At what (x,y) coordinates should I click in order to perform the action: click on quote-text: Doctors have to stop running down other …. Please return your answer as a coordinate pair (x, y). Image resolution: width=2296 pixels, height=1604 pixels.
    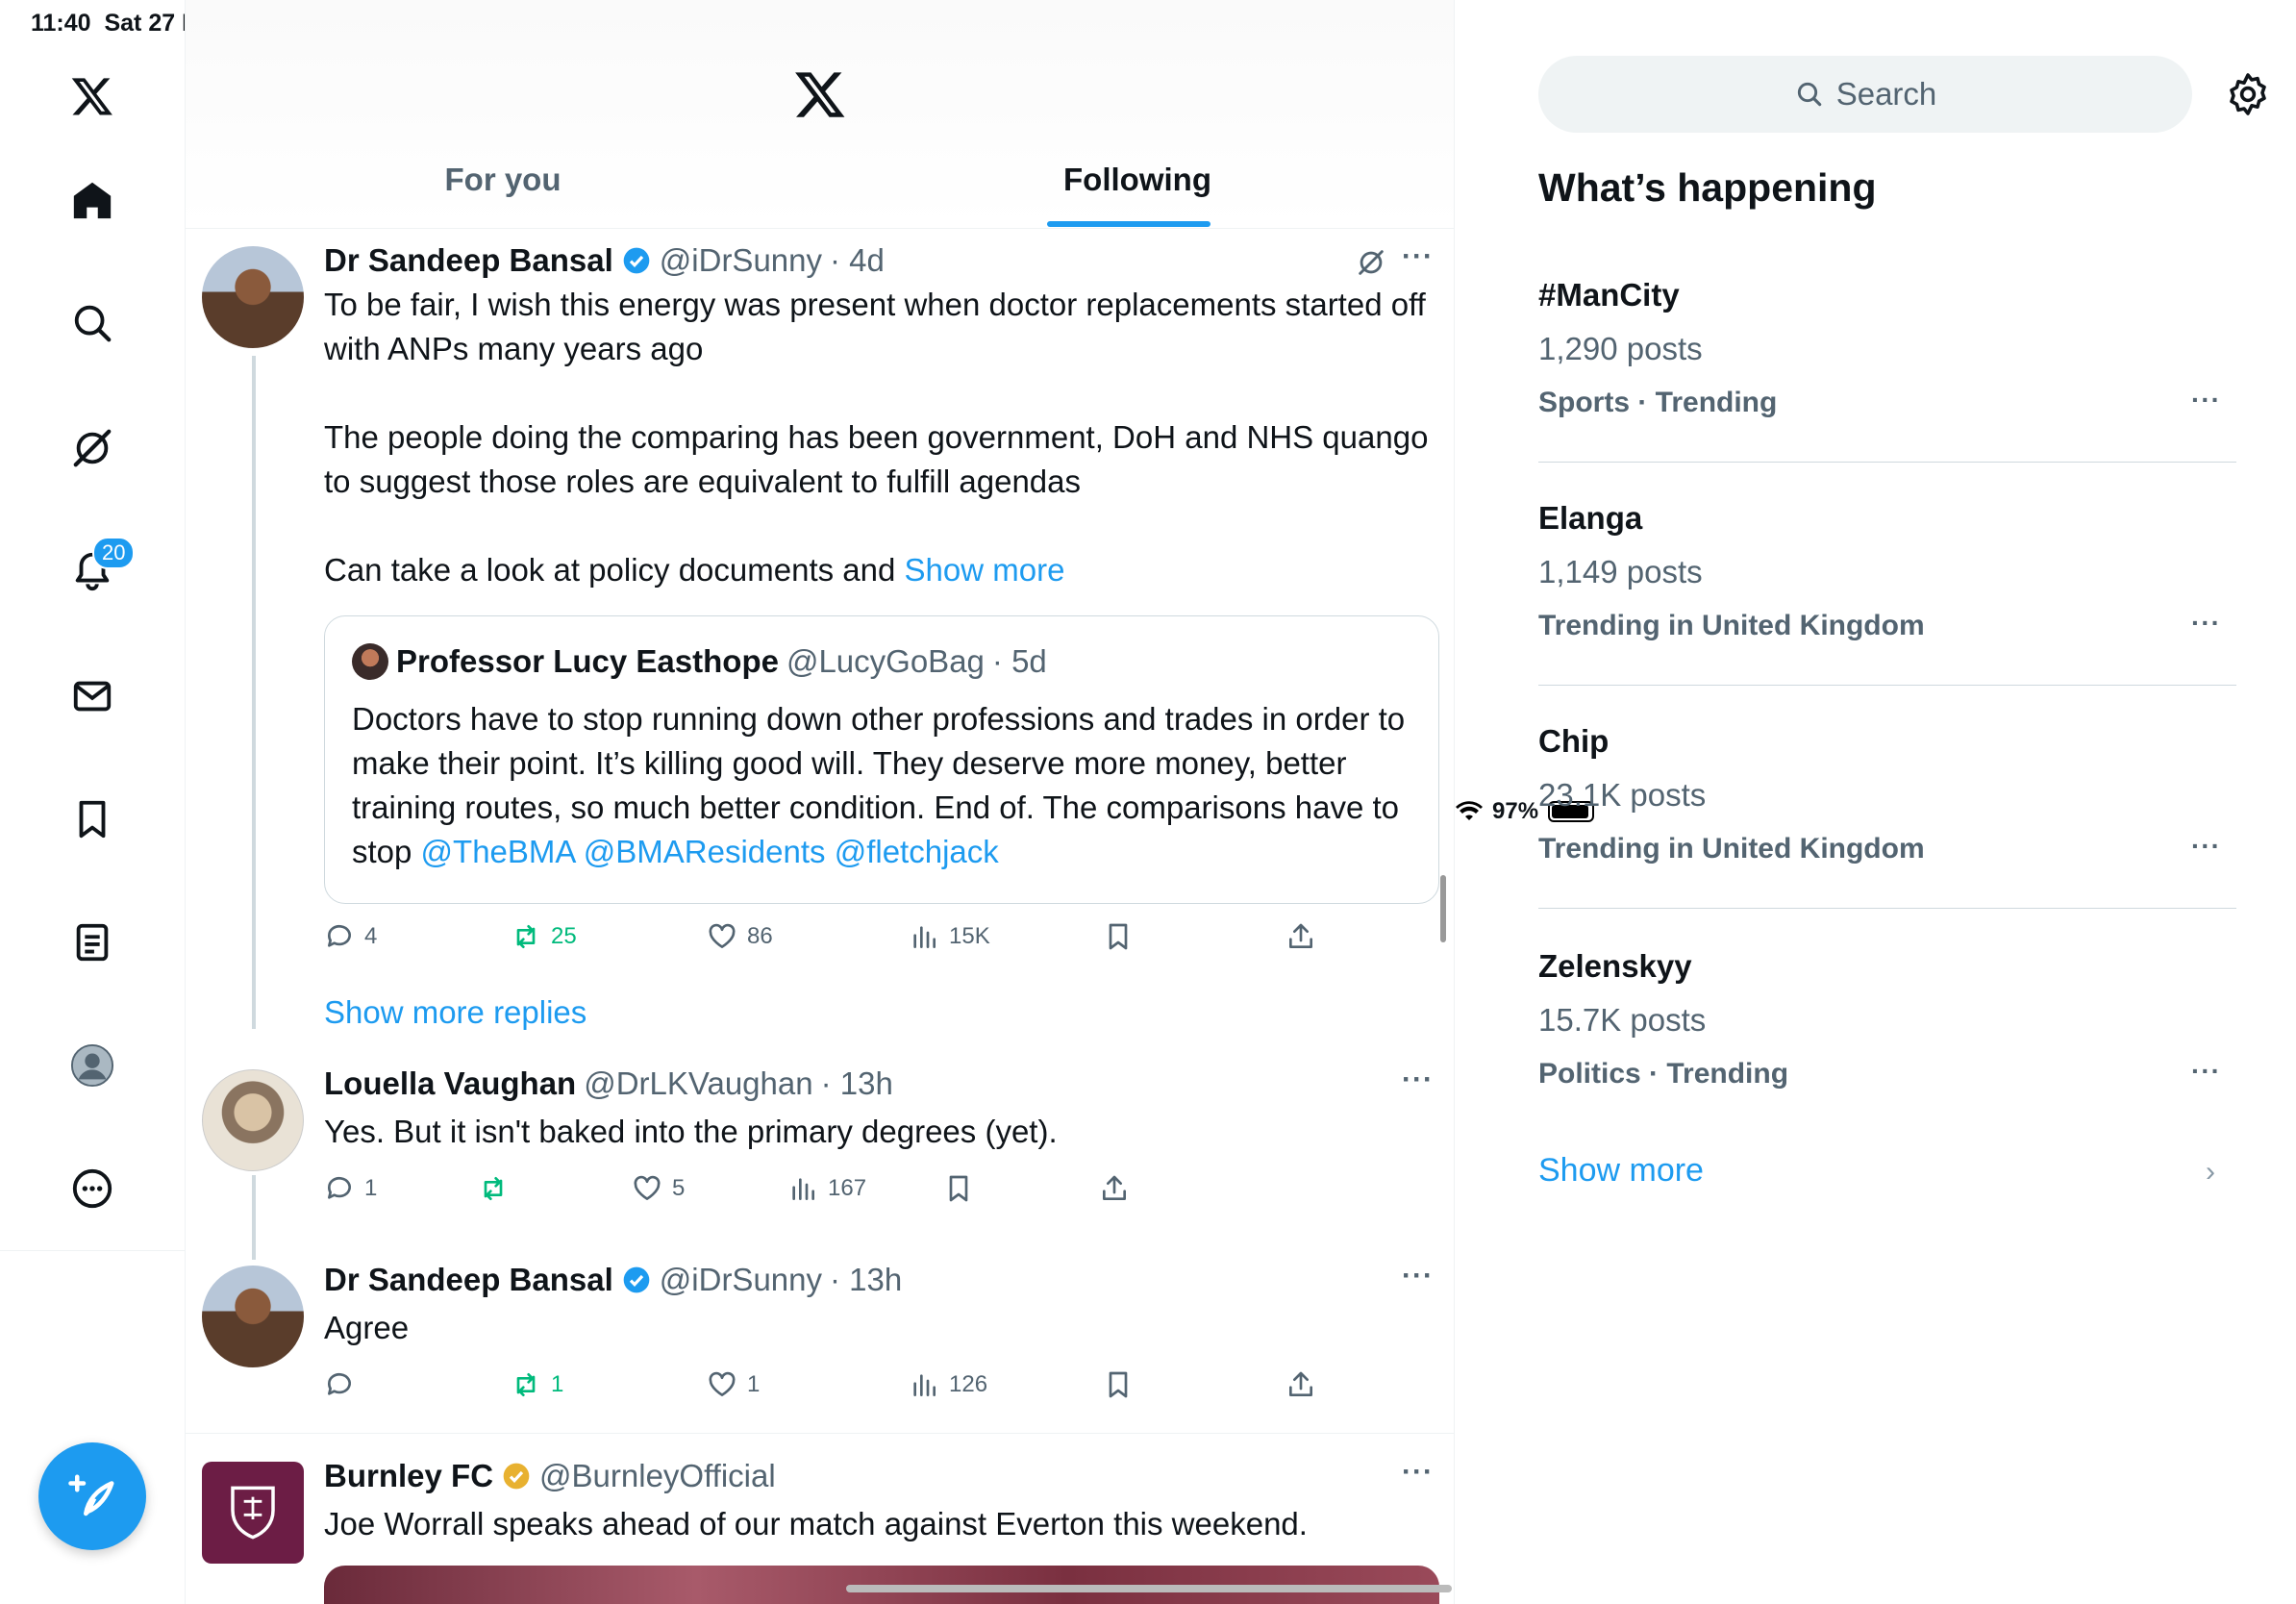
    Looking at the image, I should click on (879, 785).